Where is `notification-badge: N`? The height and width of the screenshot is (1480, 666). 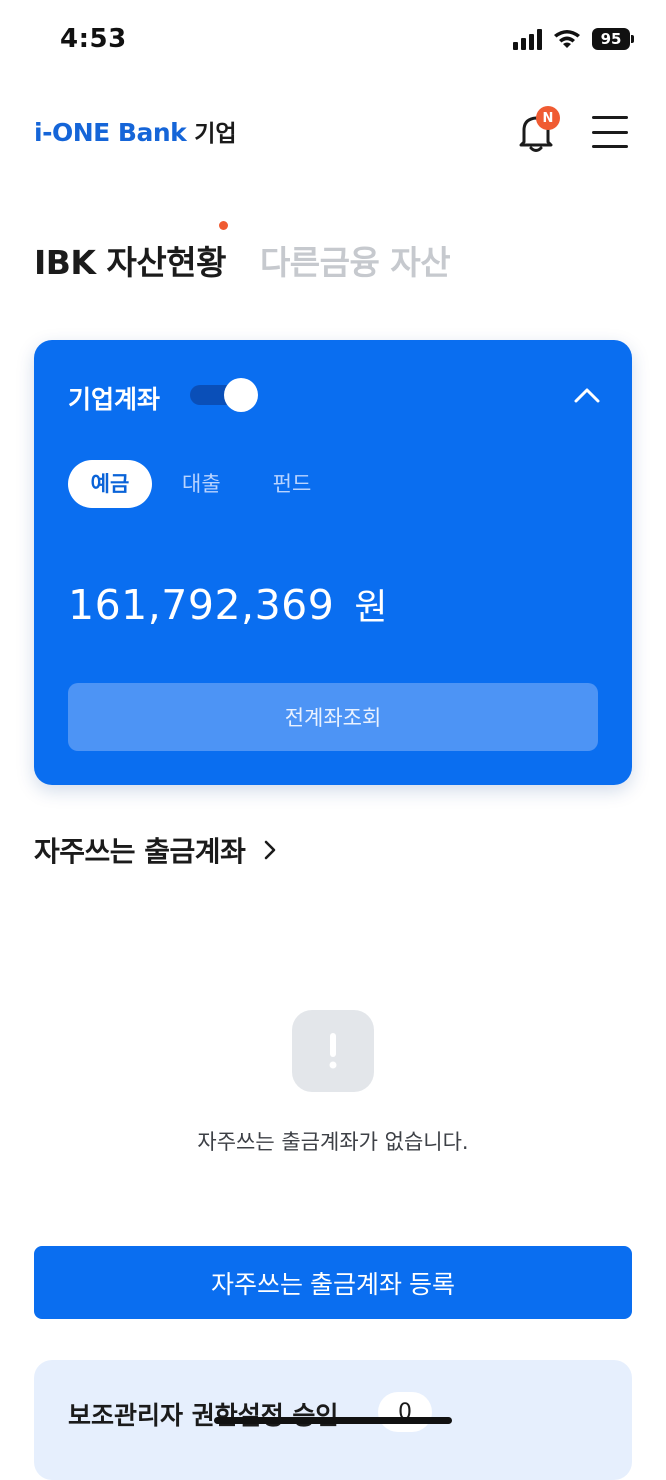
notification-badge: N is located at coordinates (548, 118).